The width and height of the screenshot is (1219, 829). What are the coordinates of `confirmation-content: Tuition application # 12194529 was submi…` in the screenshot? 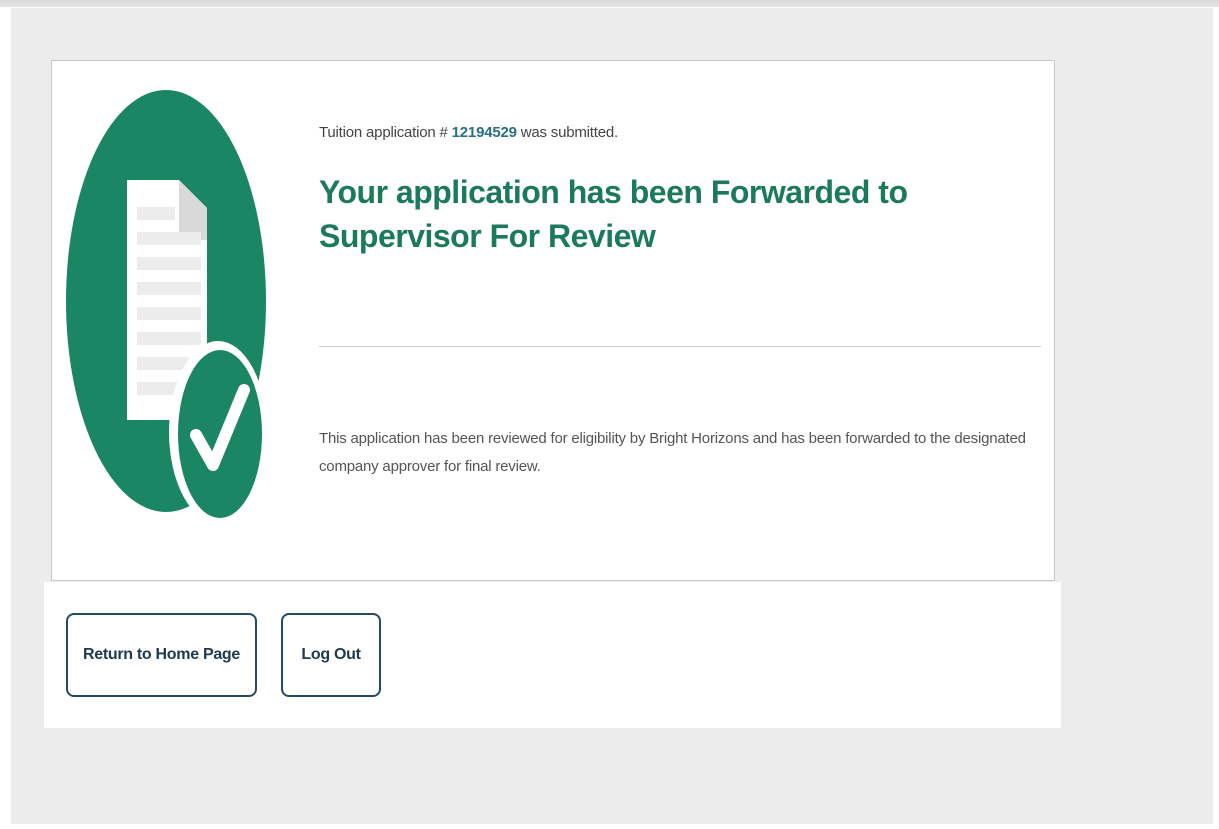 It's located at (681, 188).